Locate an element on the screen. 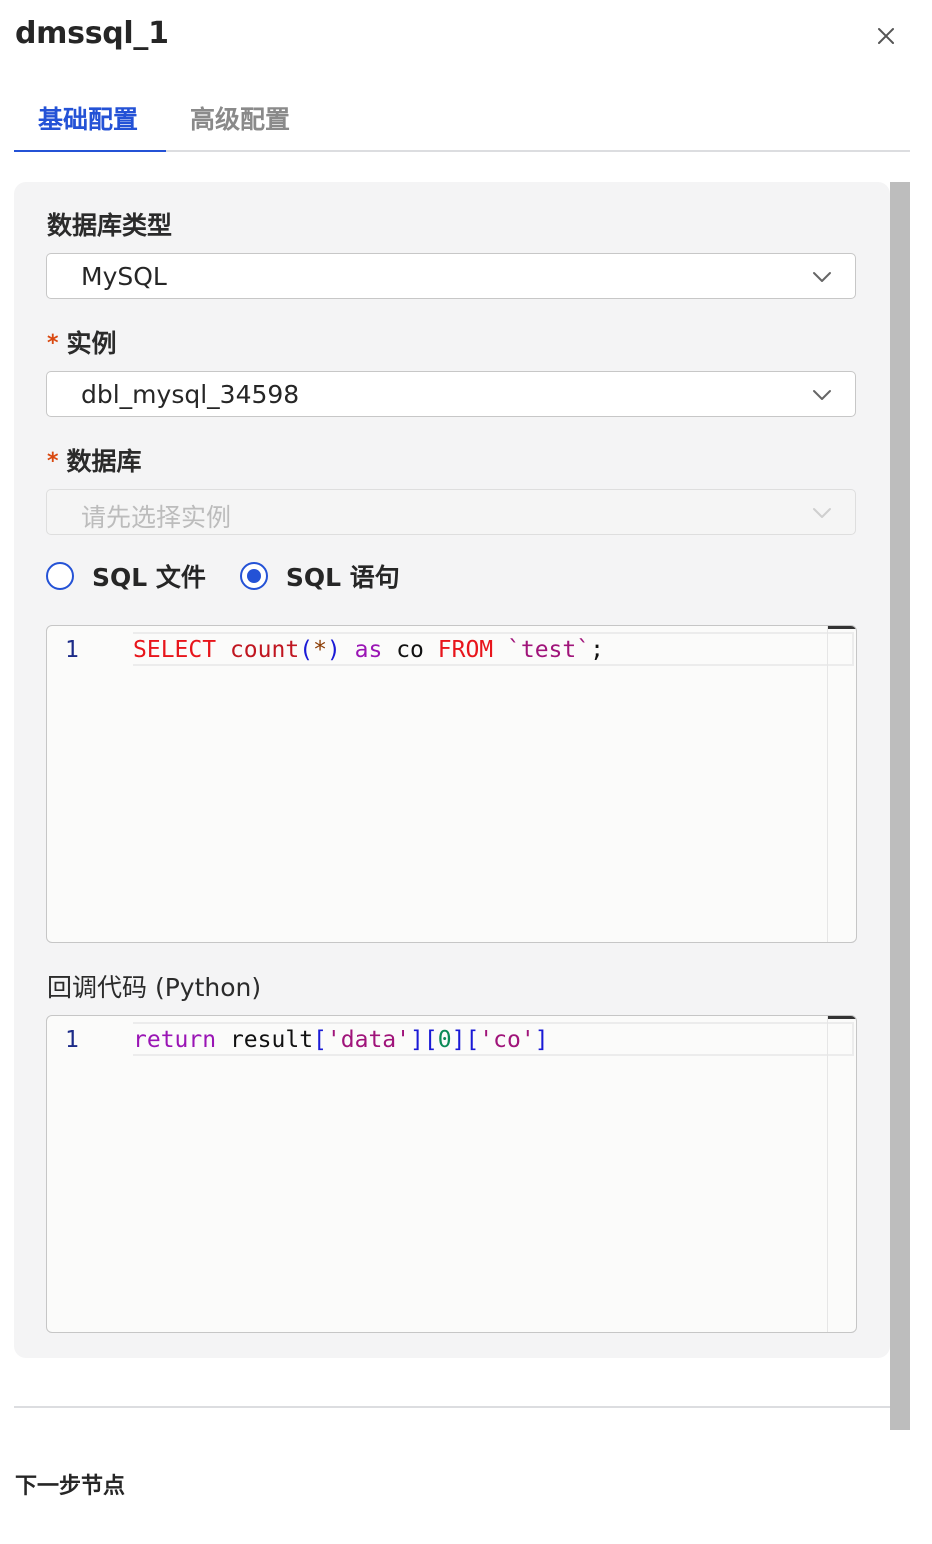  close-button is located at coordinates (886, 36).